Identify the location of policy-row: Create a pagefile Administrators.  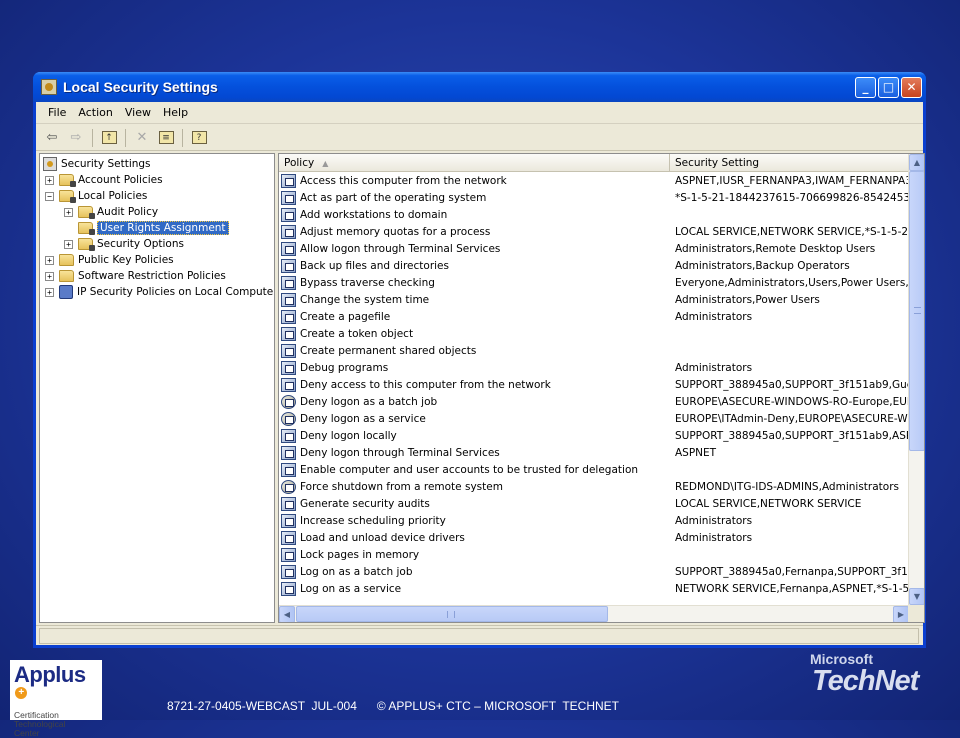
(594, 316).